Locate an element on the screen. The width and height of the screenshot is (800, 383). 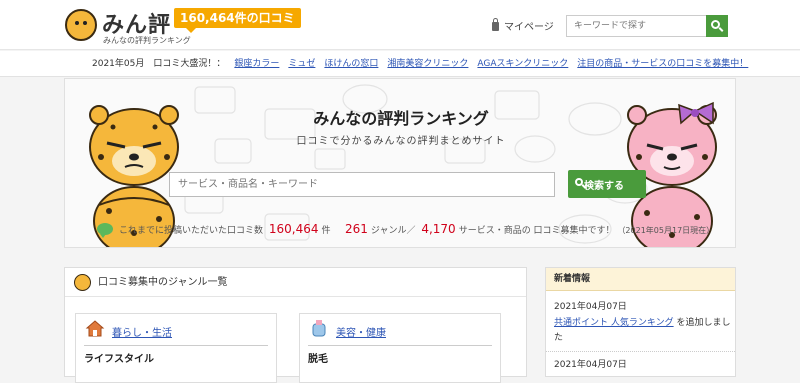
genre-panel-title: 口コミ募集中のジャンル一覧 is located at coordinates (163, 282).